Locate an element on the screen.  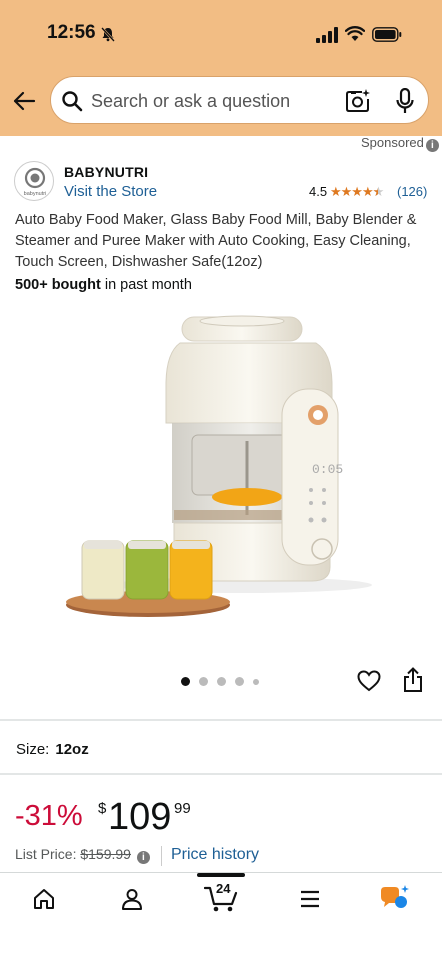
size-value: 12oz is located at coordinates (72, 749).